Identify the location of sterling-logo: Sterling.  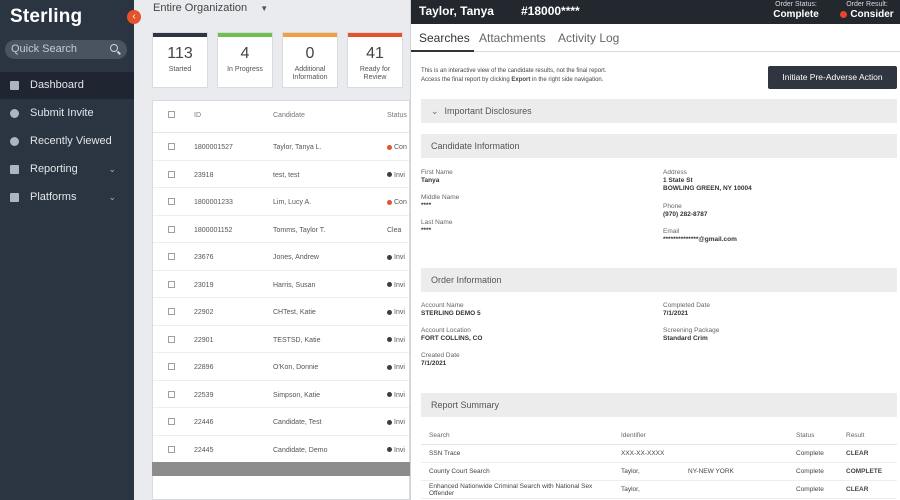
(46, 17).